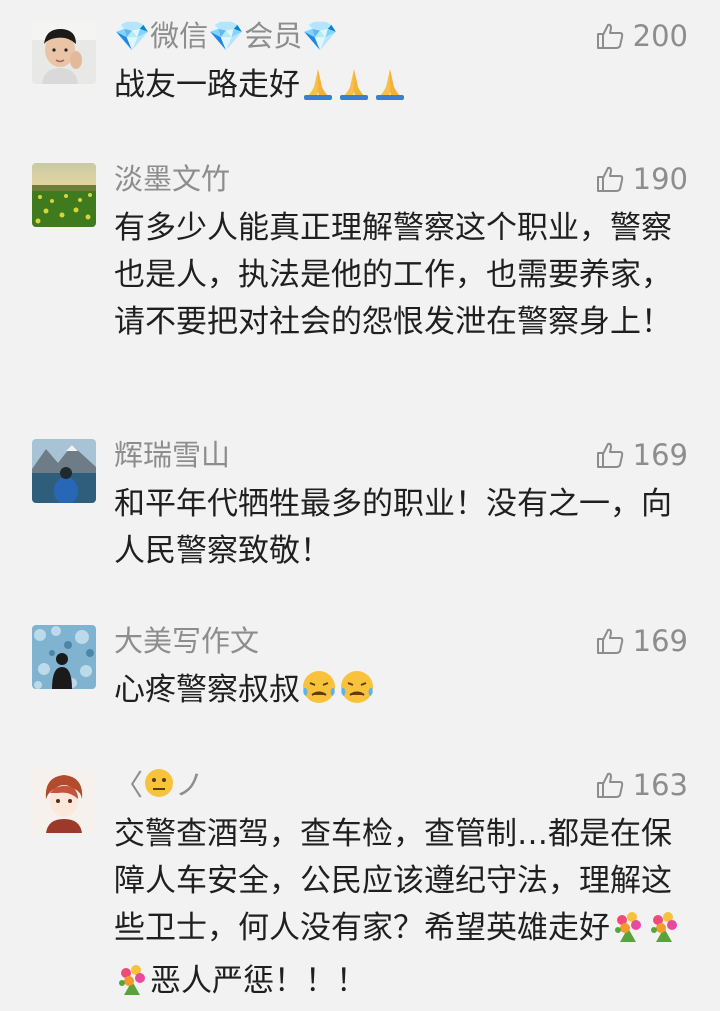 The image size is (720, 1011). I want to click on like-count: 190, so click(660, 179).